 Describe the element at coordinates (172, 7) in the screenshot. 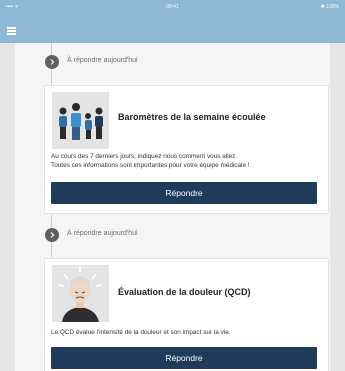

I see `status-time: 08:41` at that location.